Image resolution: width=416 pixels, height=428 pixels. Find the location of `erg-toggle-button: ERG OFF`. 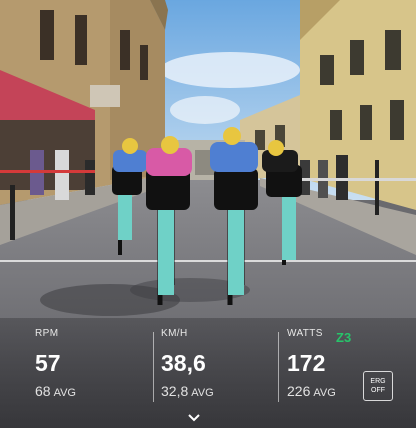

erg-toggle-button: ERG OFF is located at coordinates (378, 386).